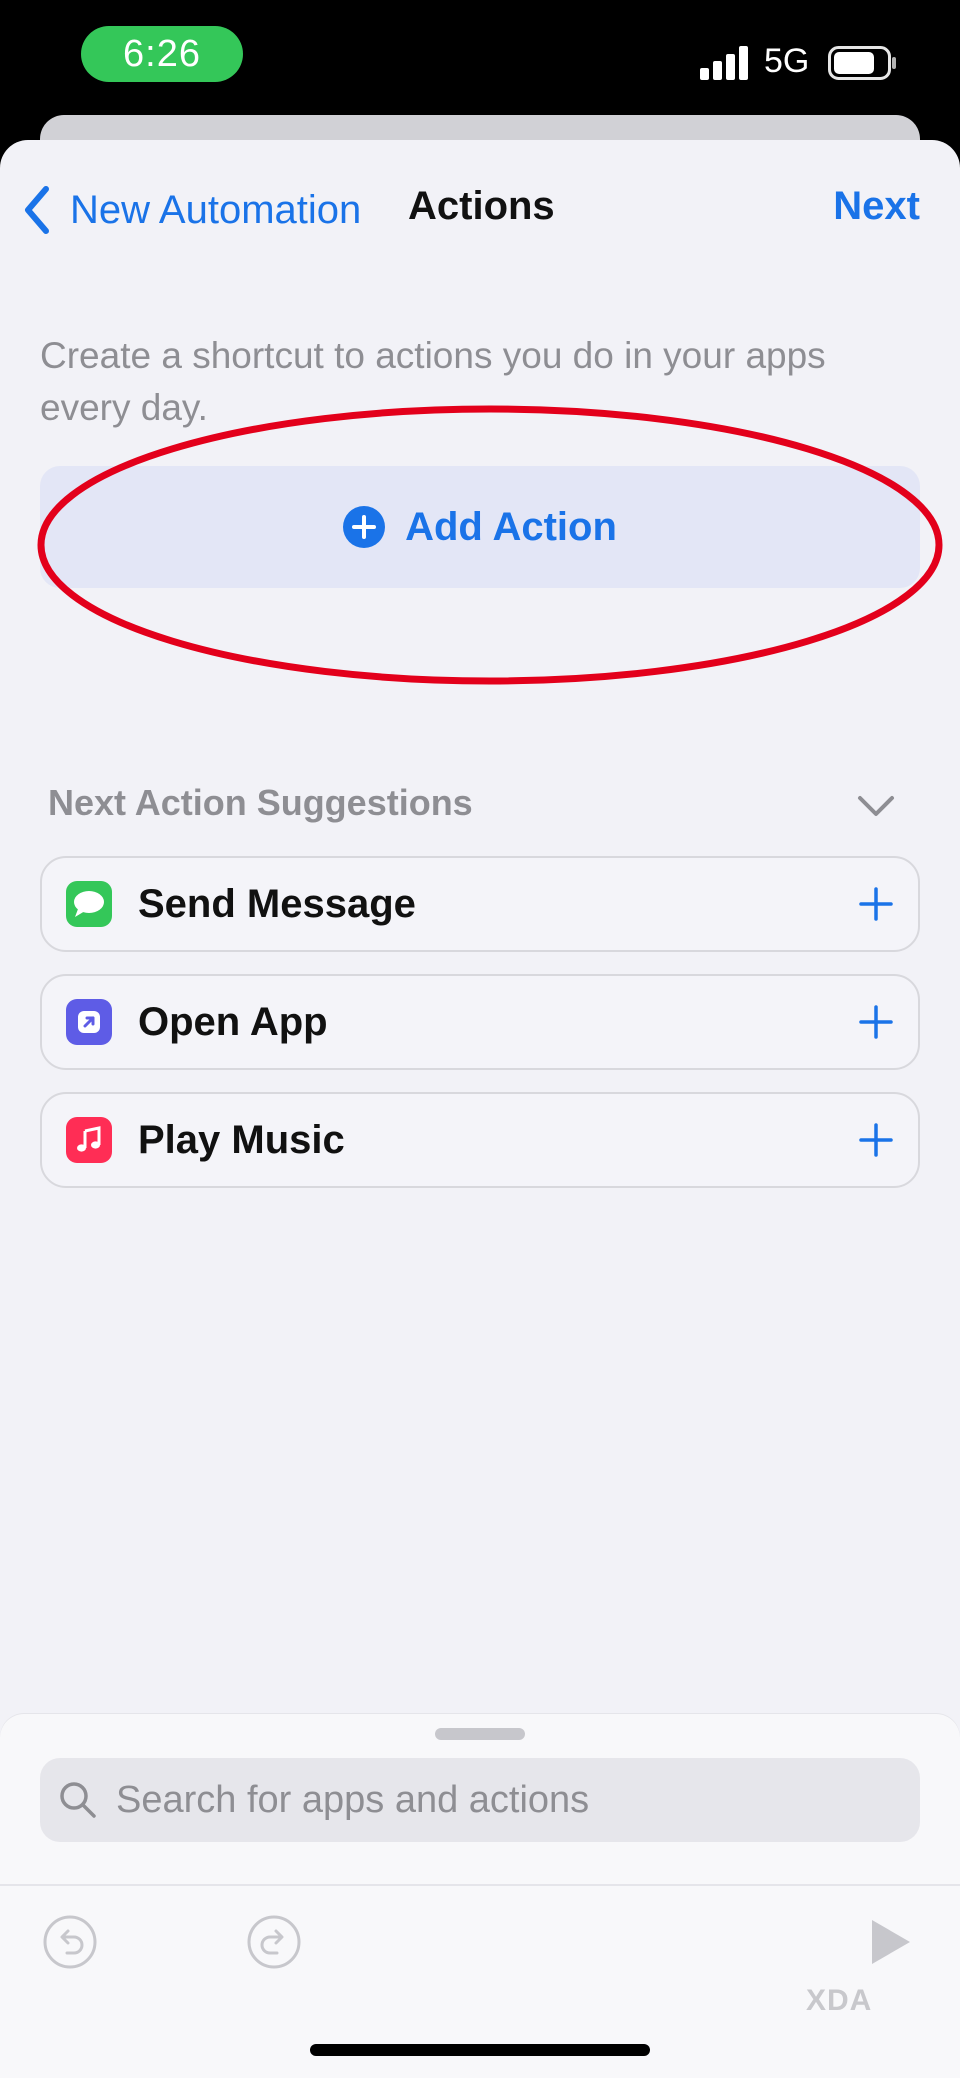  Describe the element at coordinates (480, 1734) in the screenshot. I see `sheet-grabber` at that location.